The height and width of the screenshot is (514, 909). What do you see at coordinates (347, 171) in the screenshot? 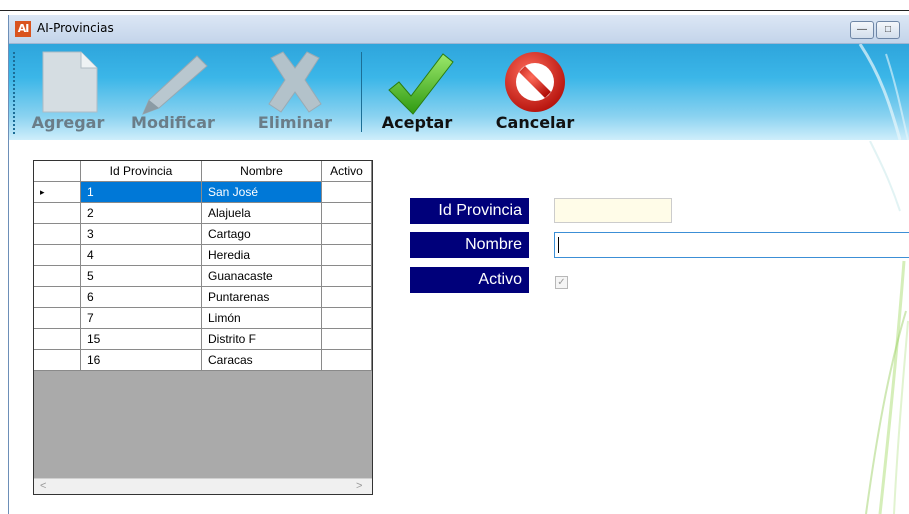
I see `column-header-activo: Activo` at bounding box center [347, 171].